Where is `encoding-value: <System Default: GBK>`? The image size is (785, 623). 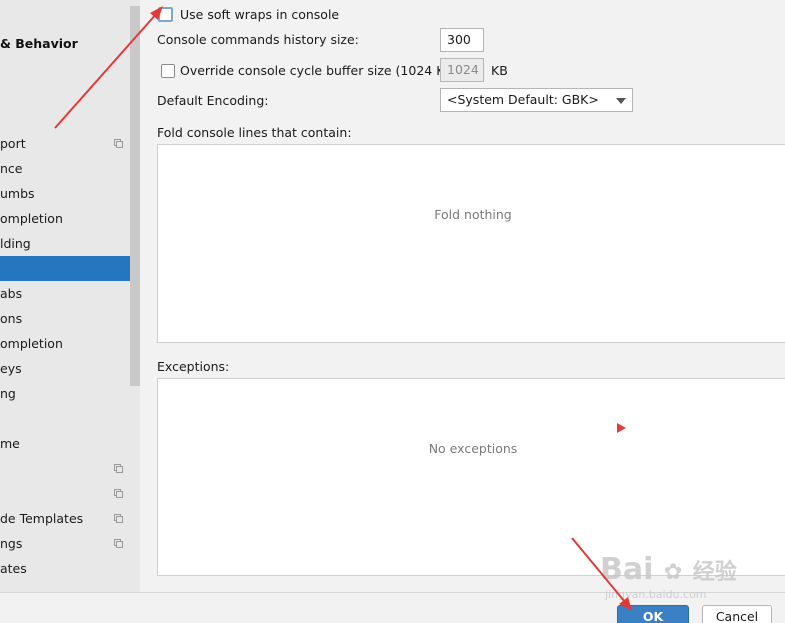
encoding-value: <System Default: GBK> is located at coordinates (523, 99).